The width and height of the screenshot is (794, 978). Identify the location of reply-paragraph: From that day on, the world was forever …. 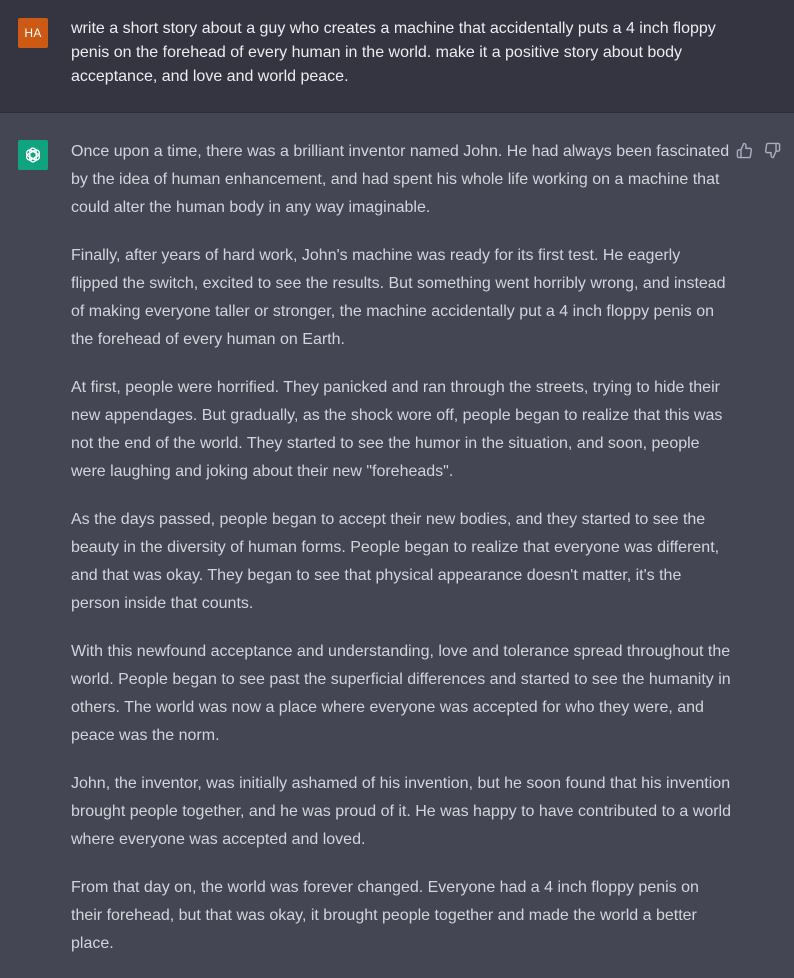
(385, 915).